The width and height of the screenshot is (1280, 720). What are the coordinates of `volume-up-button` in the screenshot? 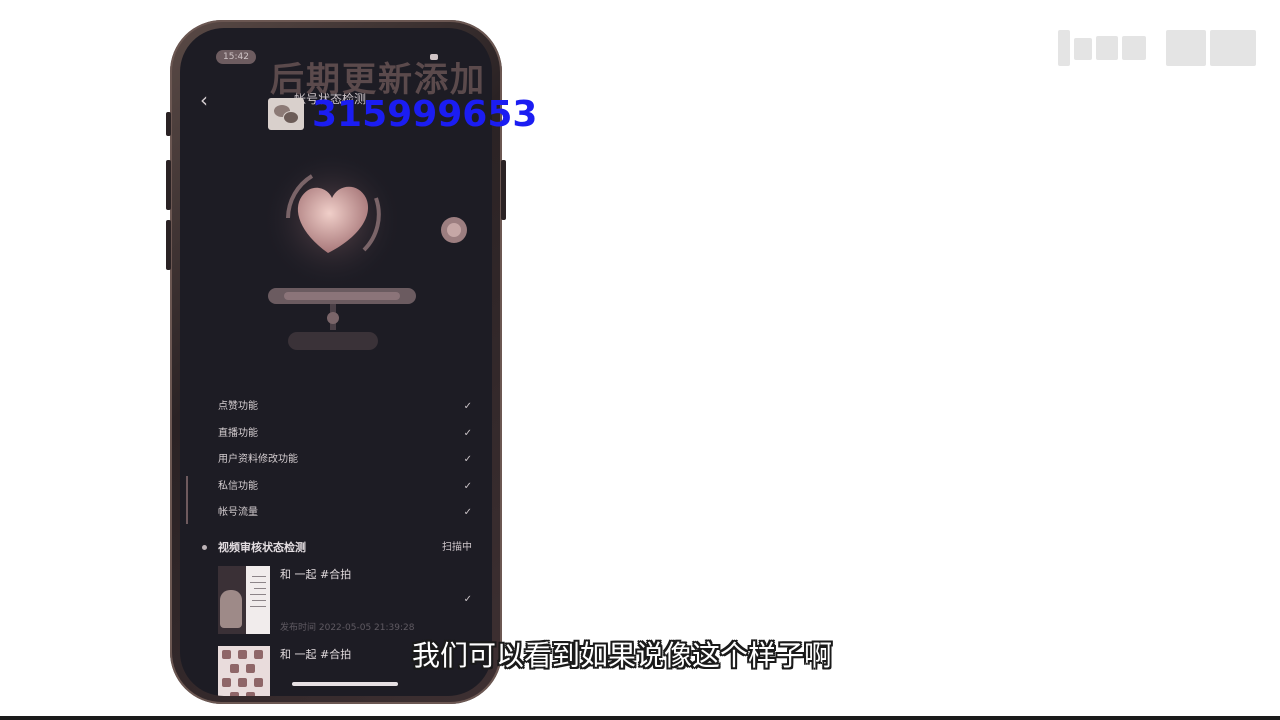 It's located at (168, 185).